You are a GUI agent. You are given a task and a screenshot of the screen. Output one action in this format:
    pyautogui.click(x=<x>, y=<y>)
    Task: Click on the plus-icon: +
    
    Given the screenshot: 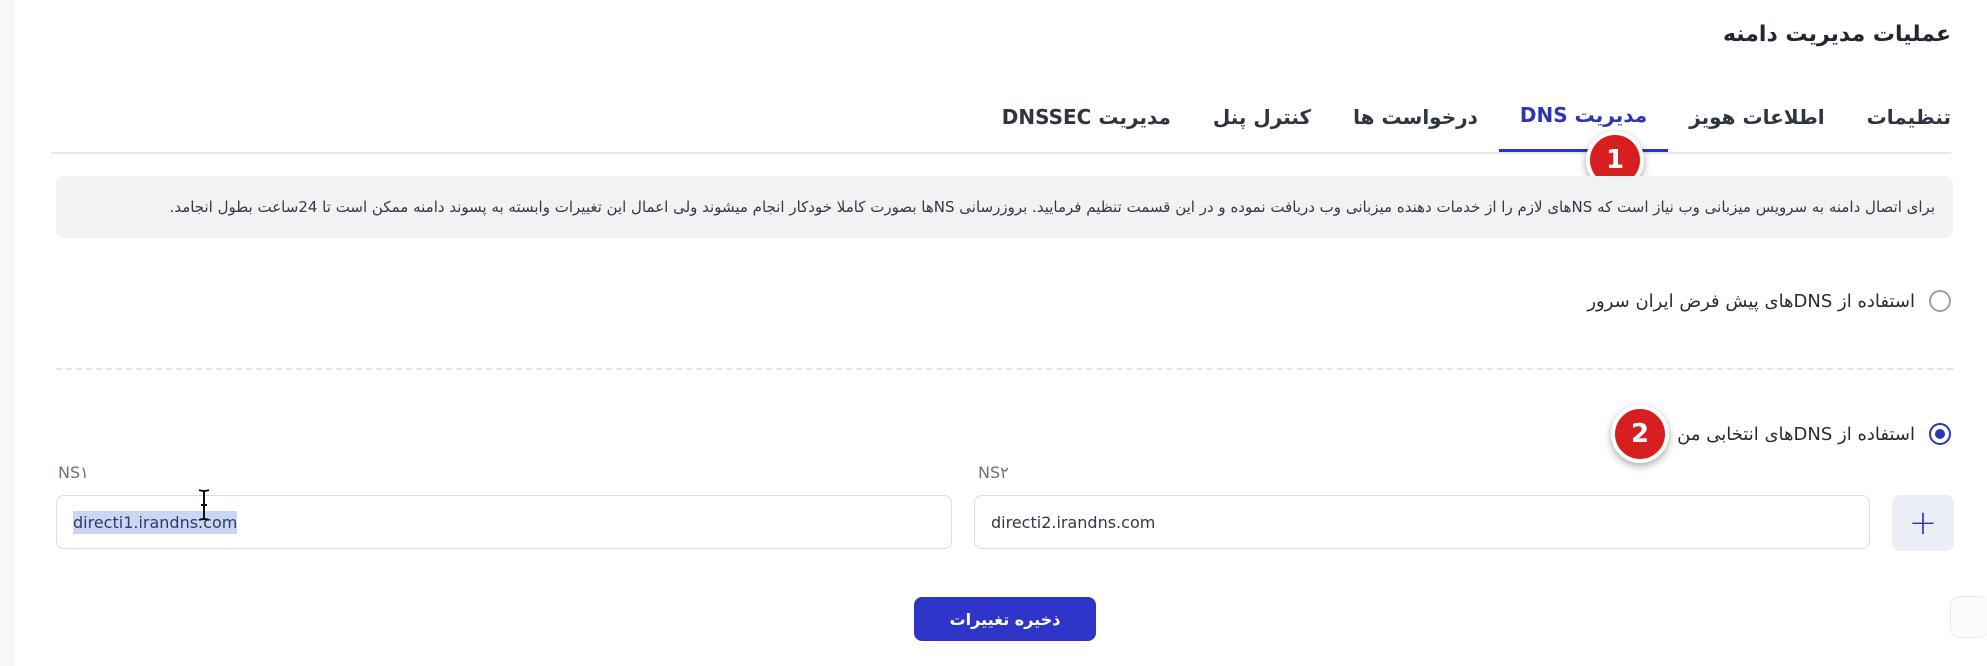 What is the action you would take?
    pyautogui.click(x=1923, y=523)
    